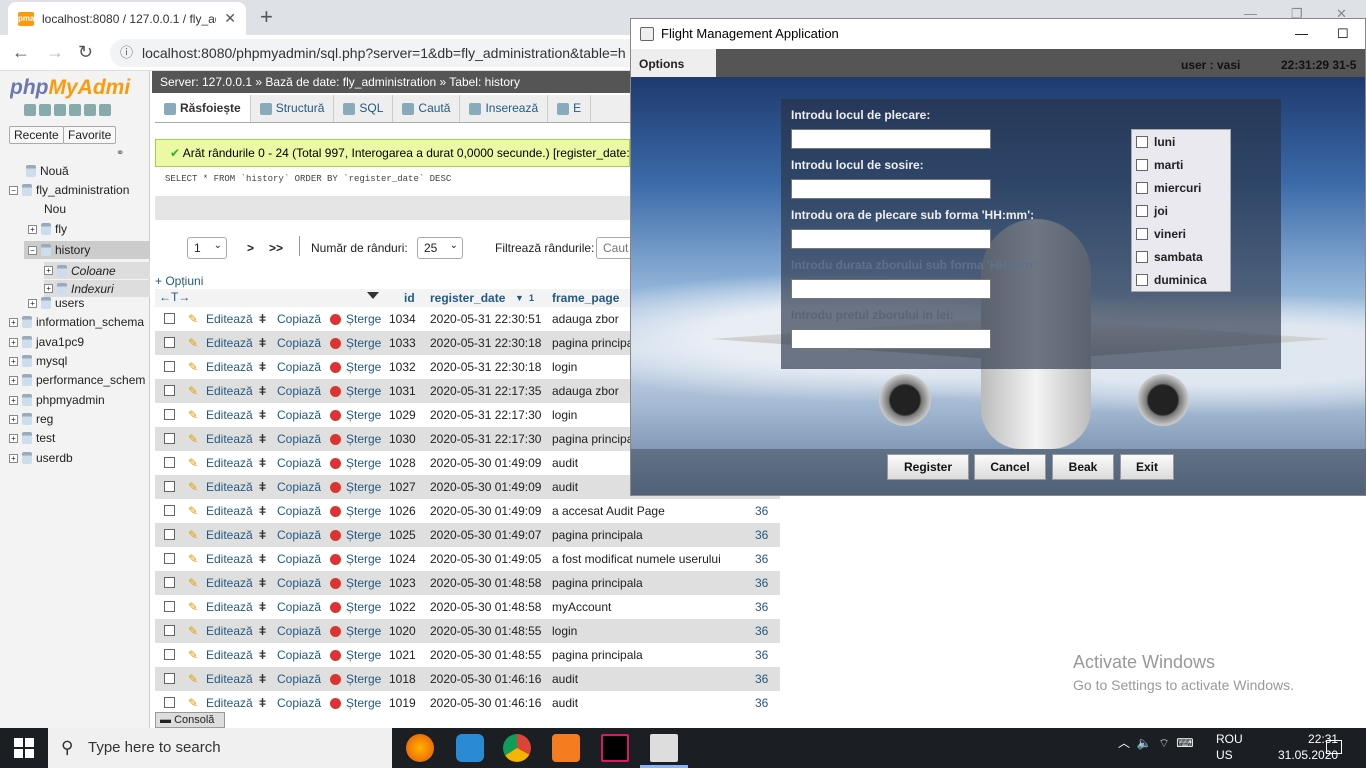  I want to click on settings-icon, so click(90, 110).